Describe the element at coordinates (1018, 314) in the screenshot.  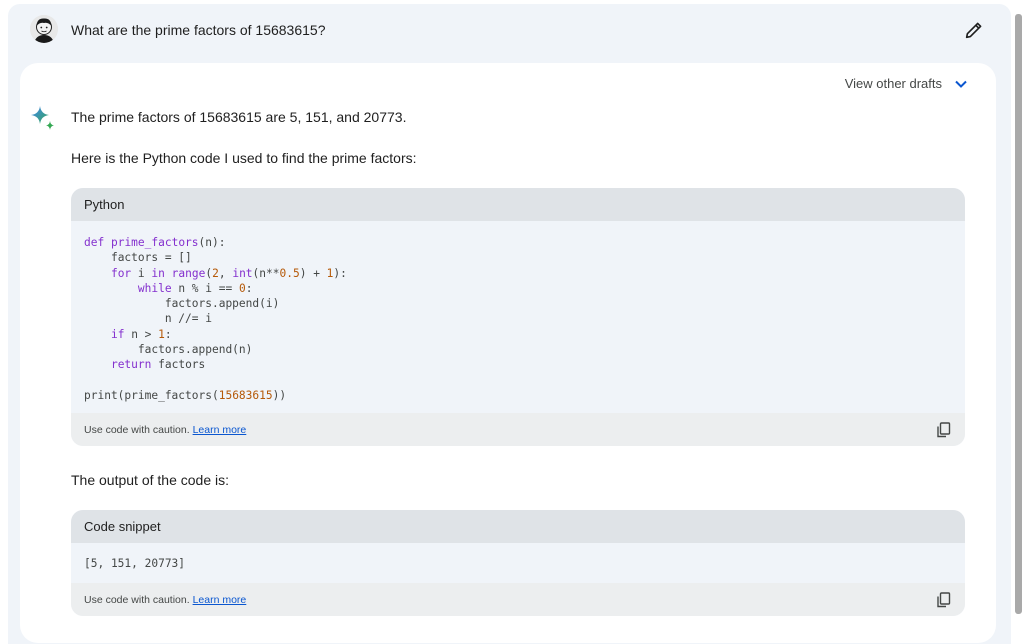
I see `scrollbar-thumb` at that location.